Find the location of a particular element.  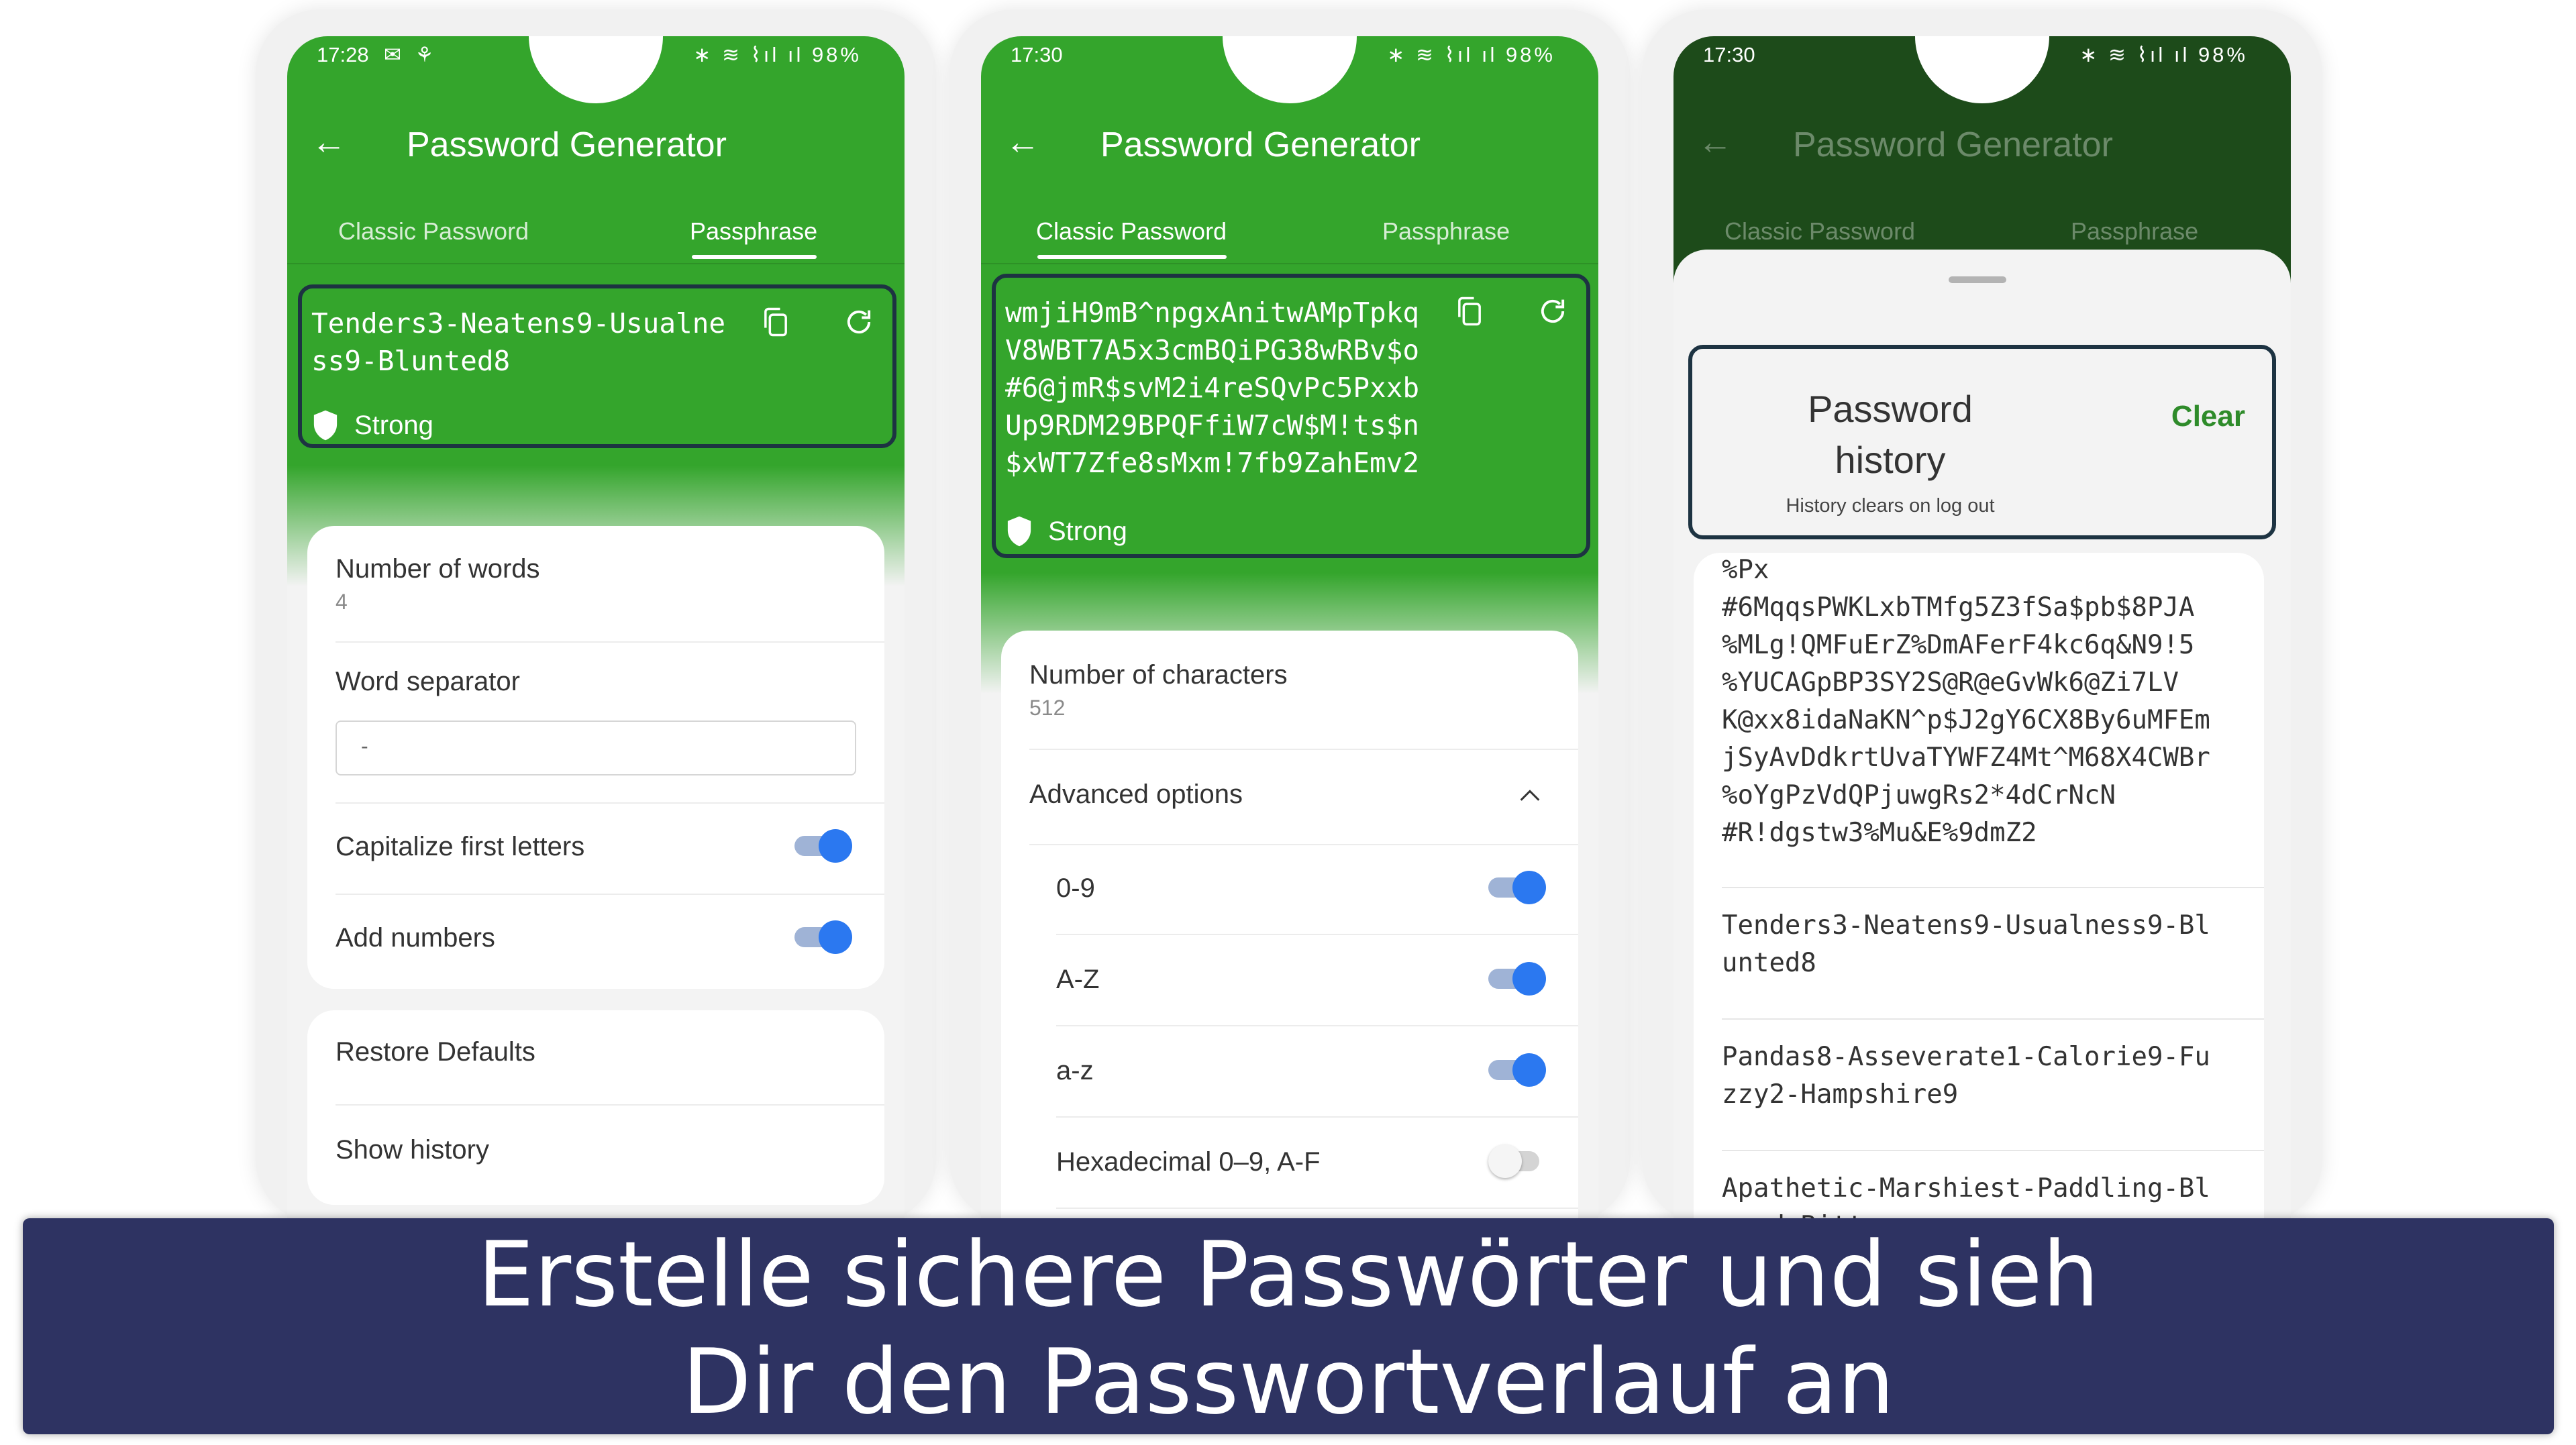

number-of-characters-row: Number of characters 512 is located at coordinates (1289, 690).